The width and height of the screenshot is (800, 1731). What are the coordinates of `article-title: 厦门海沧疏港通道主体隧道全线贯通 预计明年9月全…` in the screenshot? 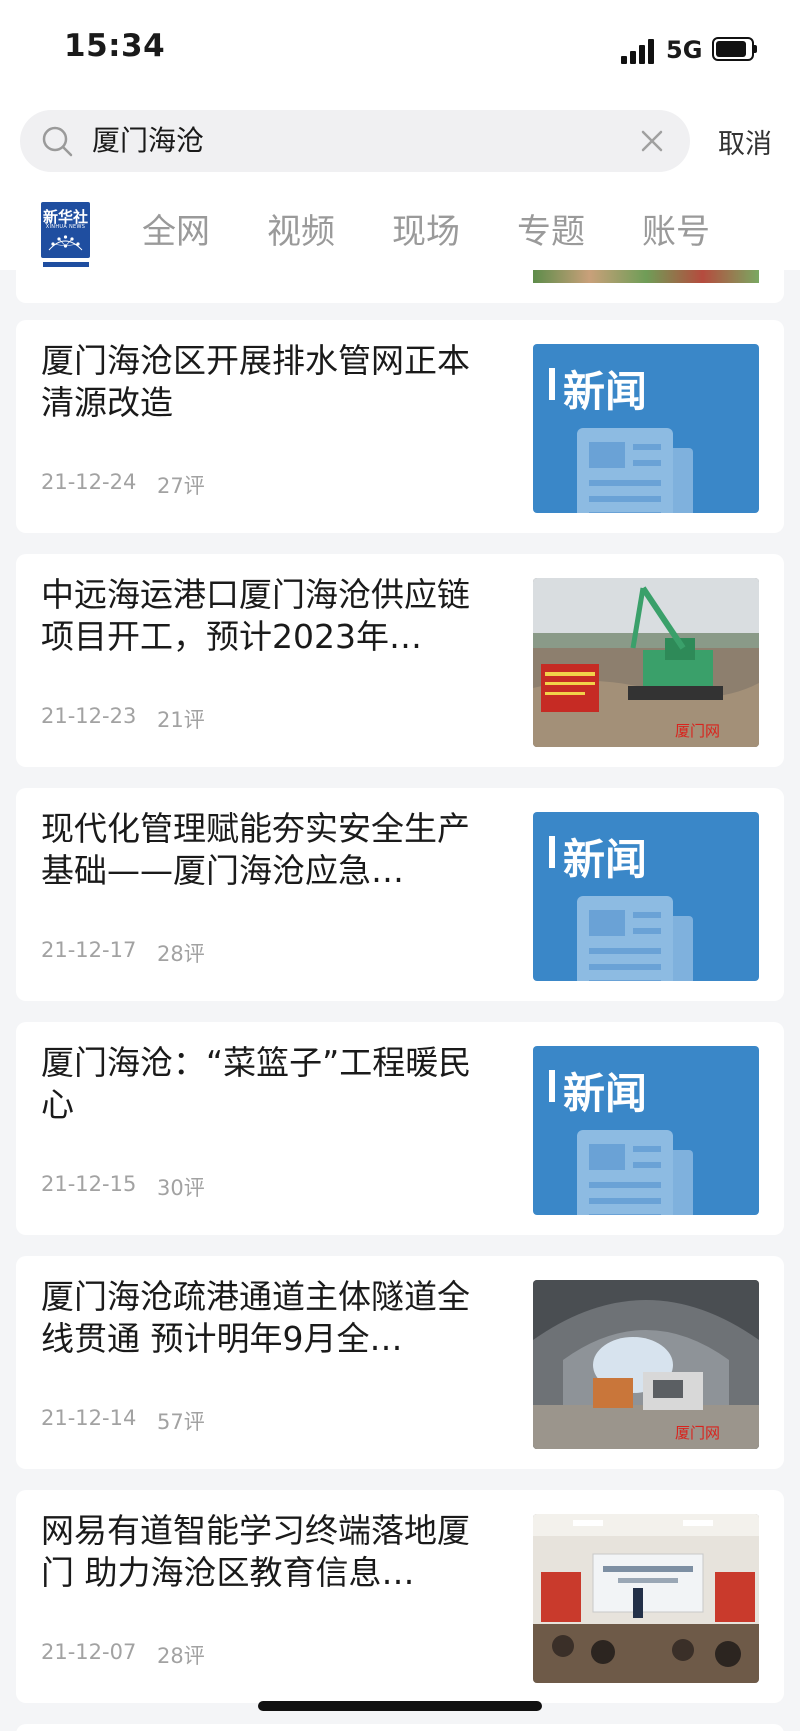 It's located at (255, 1317).